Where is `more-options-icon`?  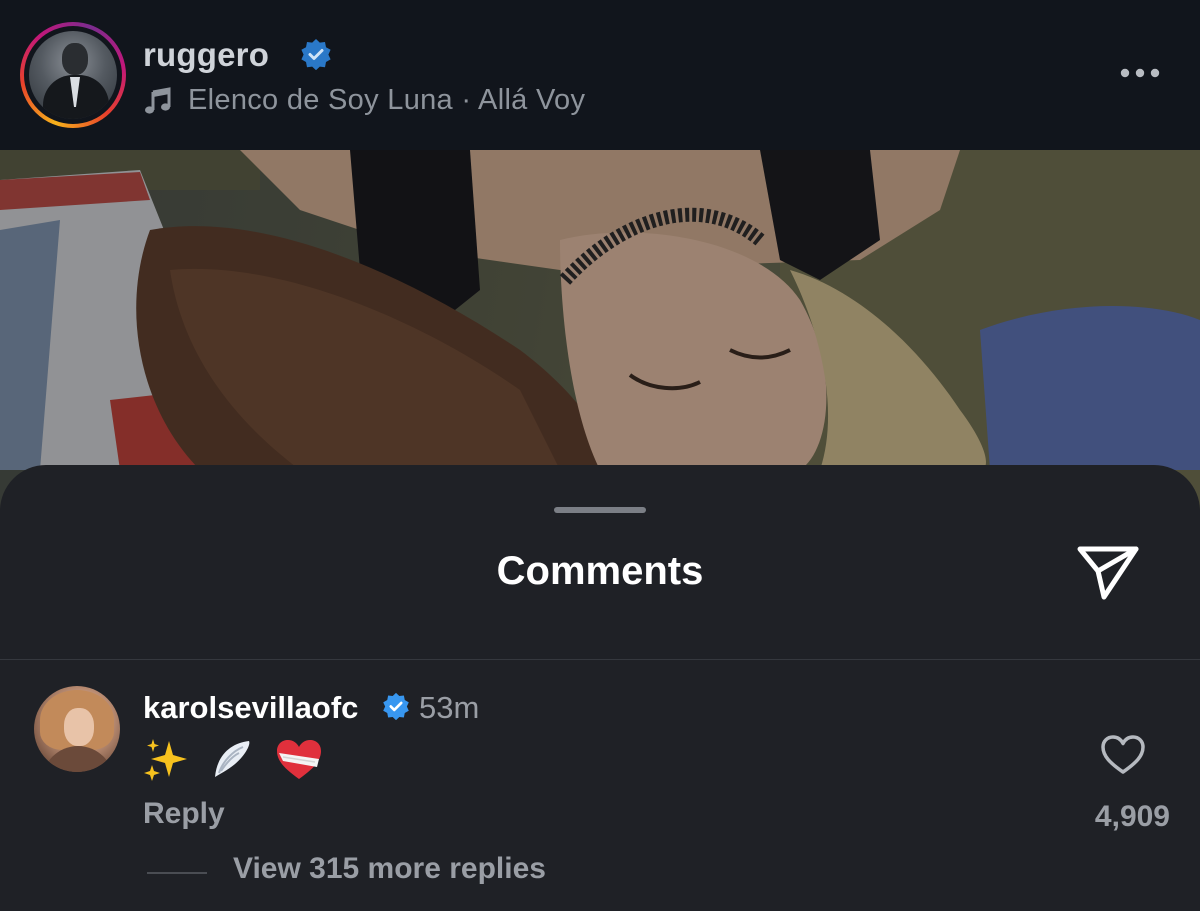 more-options-icon is located at coordinates (1140, 73).